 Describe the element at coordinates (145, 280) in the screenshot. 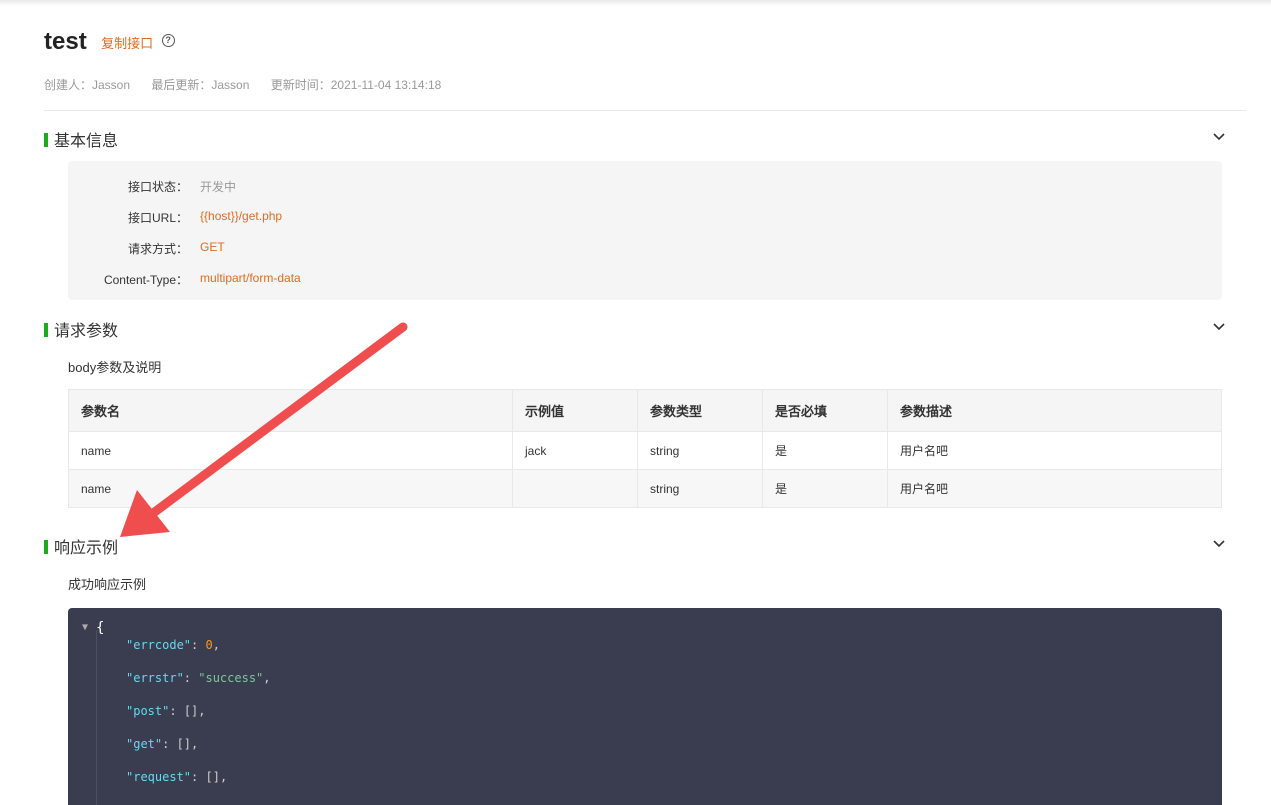

I see `info-label: Content-Type：` at that location.